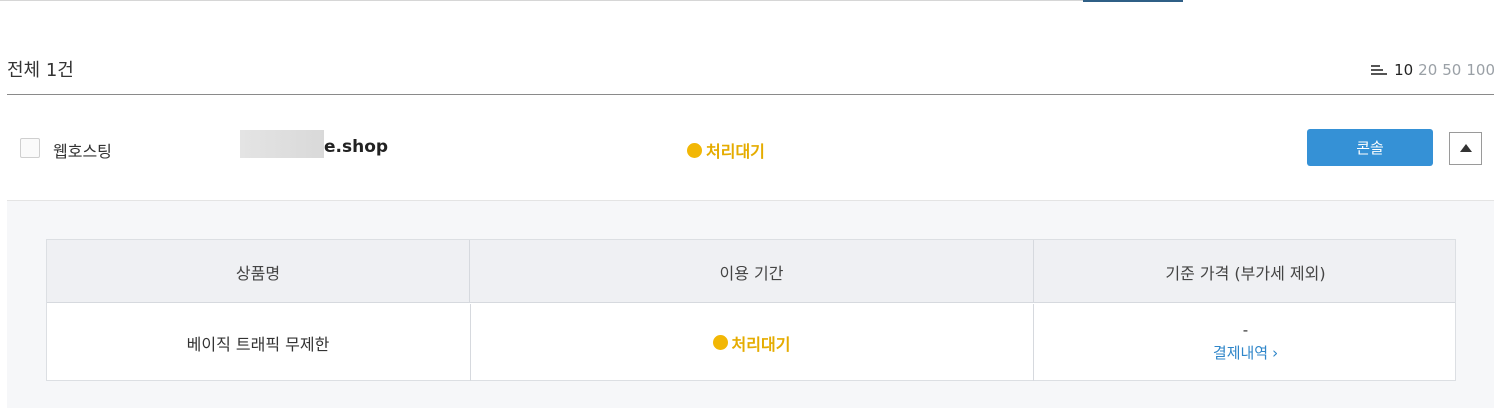  I want to click on domain-name: e.shop, so click(314, 144).